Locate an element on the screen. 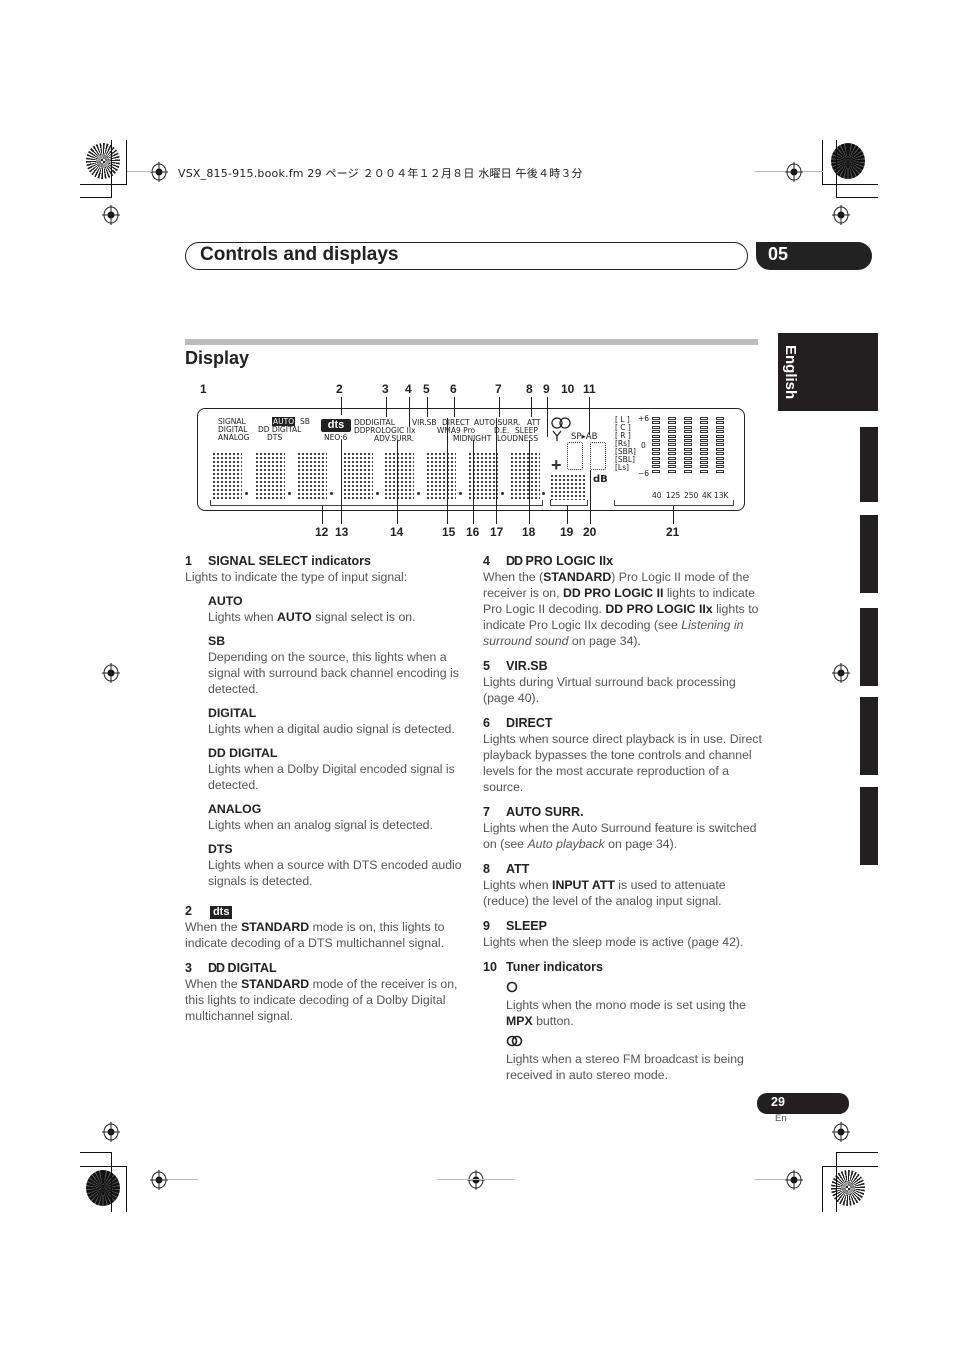  indicator-neo6: NEO:6 is located at coordinates (336, 437).